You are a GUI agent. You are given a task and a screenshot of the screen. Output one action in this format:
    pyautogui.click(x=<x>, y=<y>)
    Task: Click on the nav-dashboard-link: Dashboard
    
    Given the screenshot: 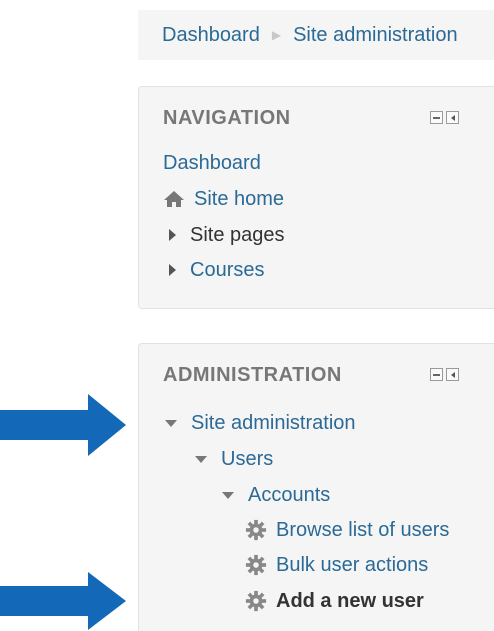 What is the action you would take?
    pyautogui.click(x=212, y=163)
    